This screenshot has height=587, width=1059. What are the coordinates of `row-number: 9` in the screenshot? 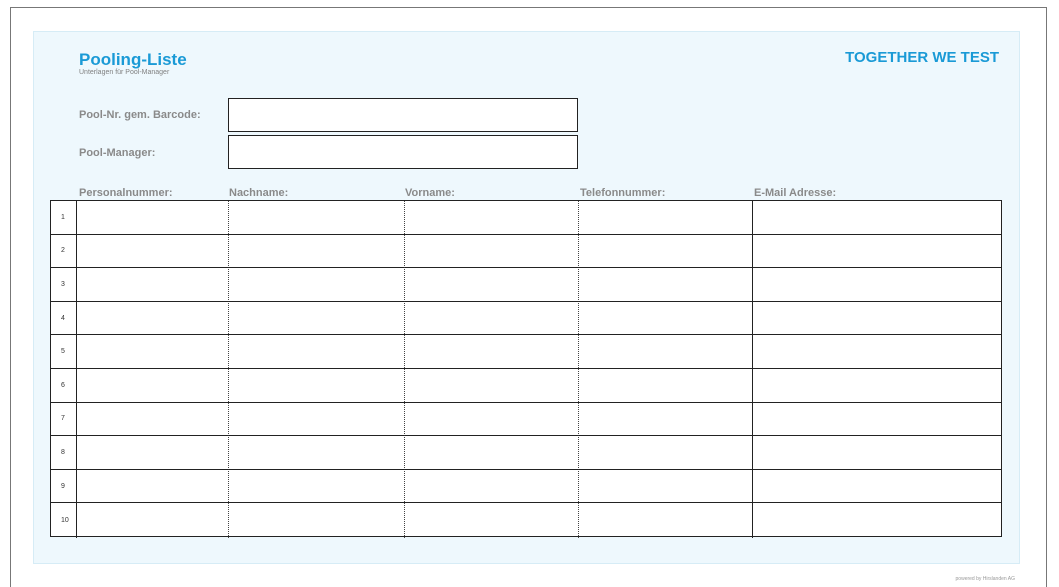 It's located at (63, 486).